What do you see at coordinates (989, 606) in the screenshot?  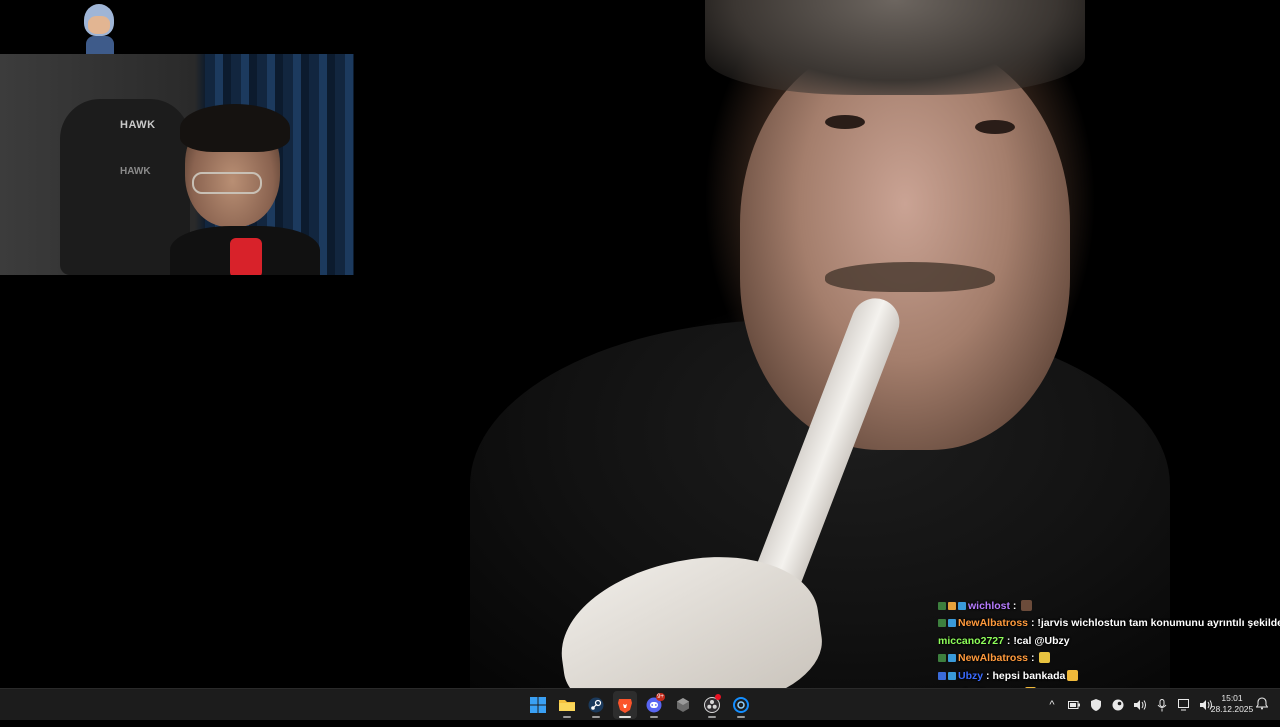 I see `chat-username: wichlost` at bounding box center [989, 606].